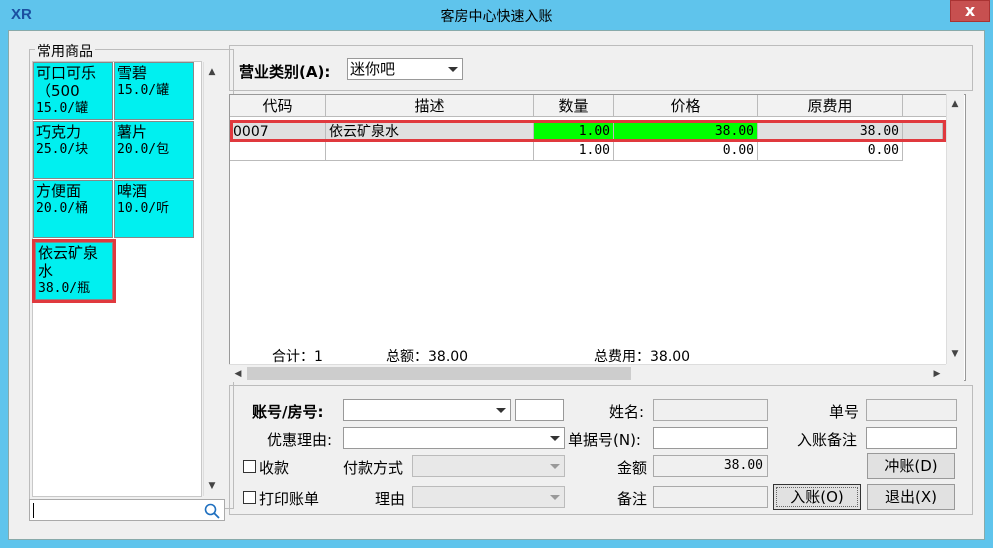  I want to click on product-list-scrollbar: ▲ ▼, so click(211, 279).